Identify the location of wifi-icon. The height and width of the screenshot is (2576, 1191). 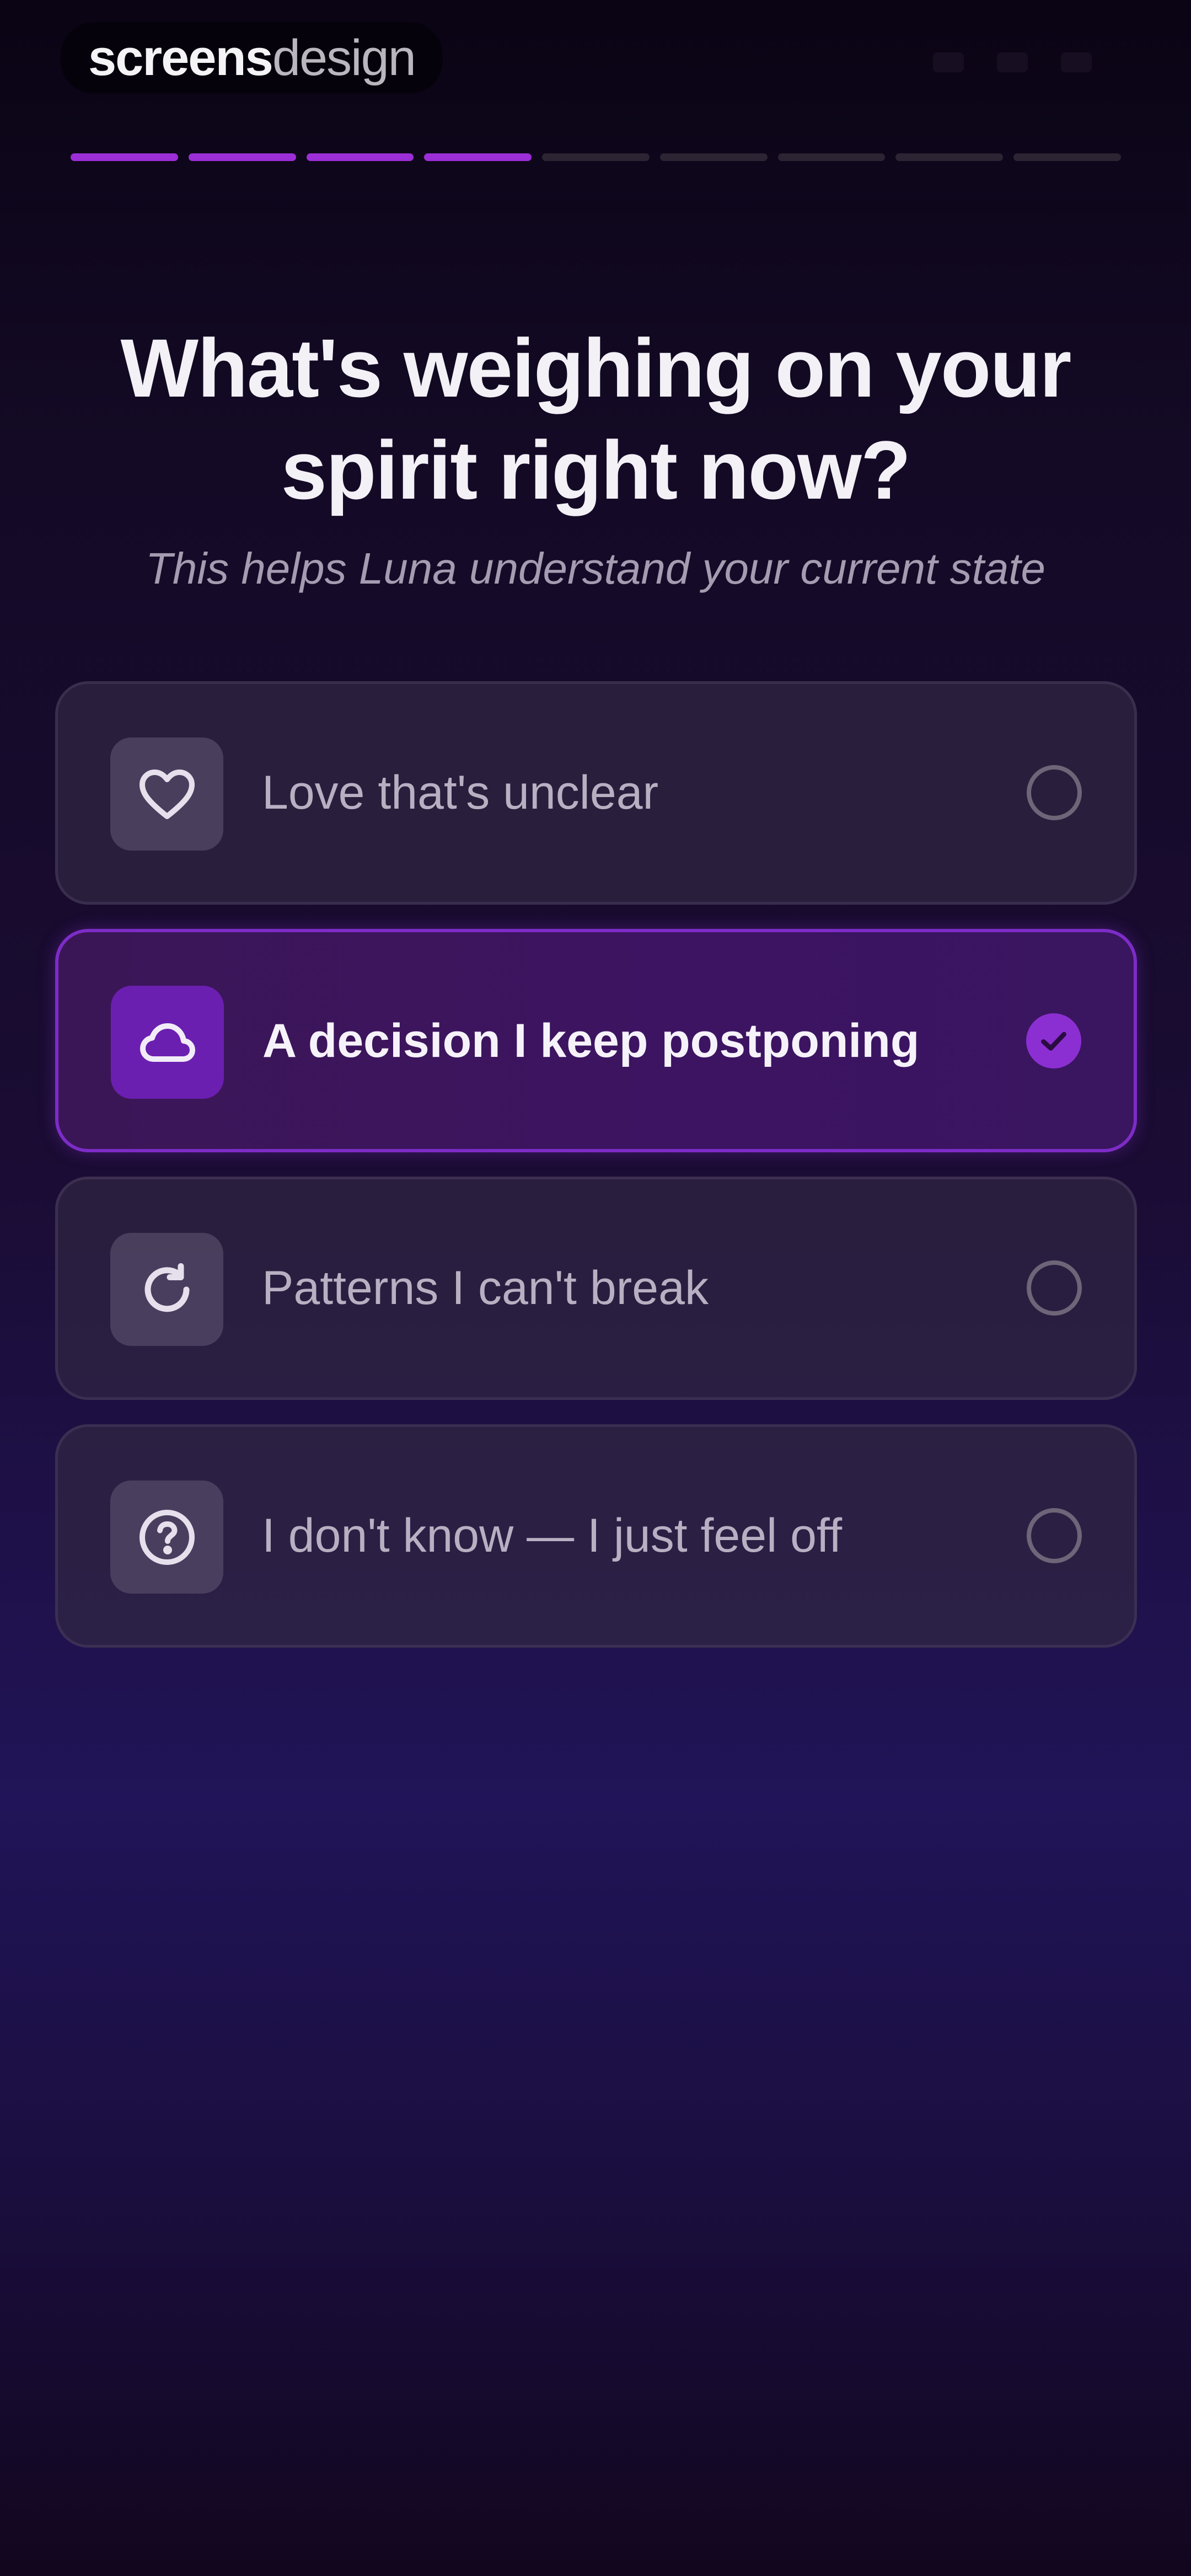
(1013, 62).